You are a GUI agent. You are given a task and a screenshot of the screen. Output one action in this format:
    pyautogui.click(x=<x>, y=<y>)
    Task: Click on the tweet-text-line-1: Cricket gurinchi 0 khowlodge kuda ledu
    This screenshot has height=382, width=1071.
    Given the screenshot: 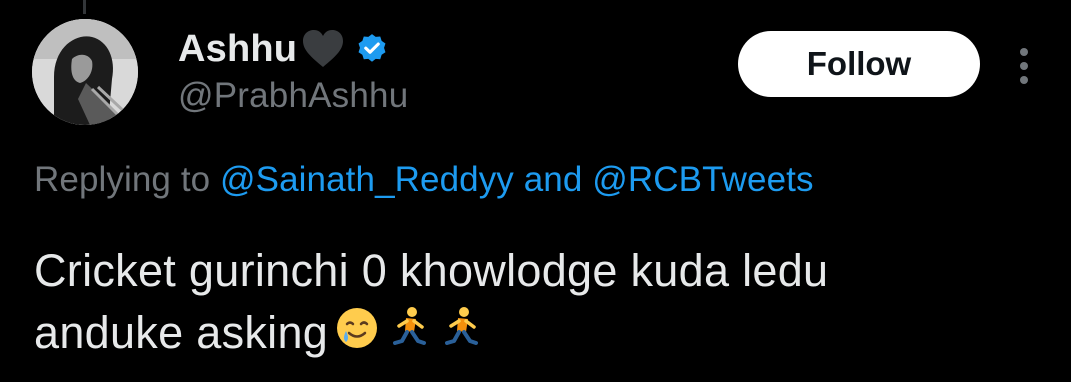 What is the action you would take?
    pyautogui.click(x=431, y=270)
    